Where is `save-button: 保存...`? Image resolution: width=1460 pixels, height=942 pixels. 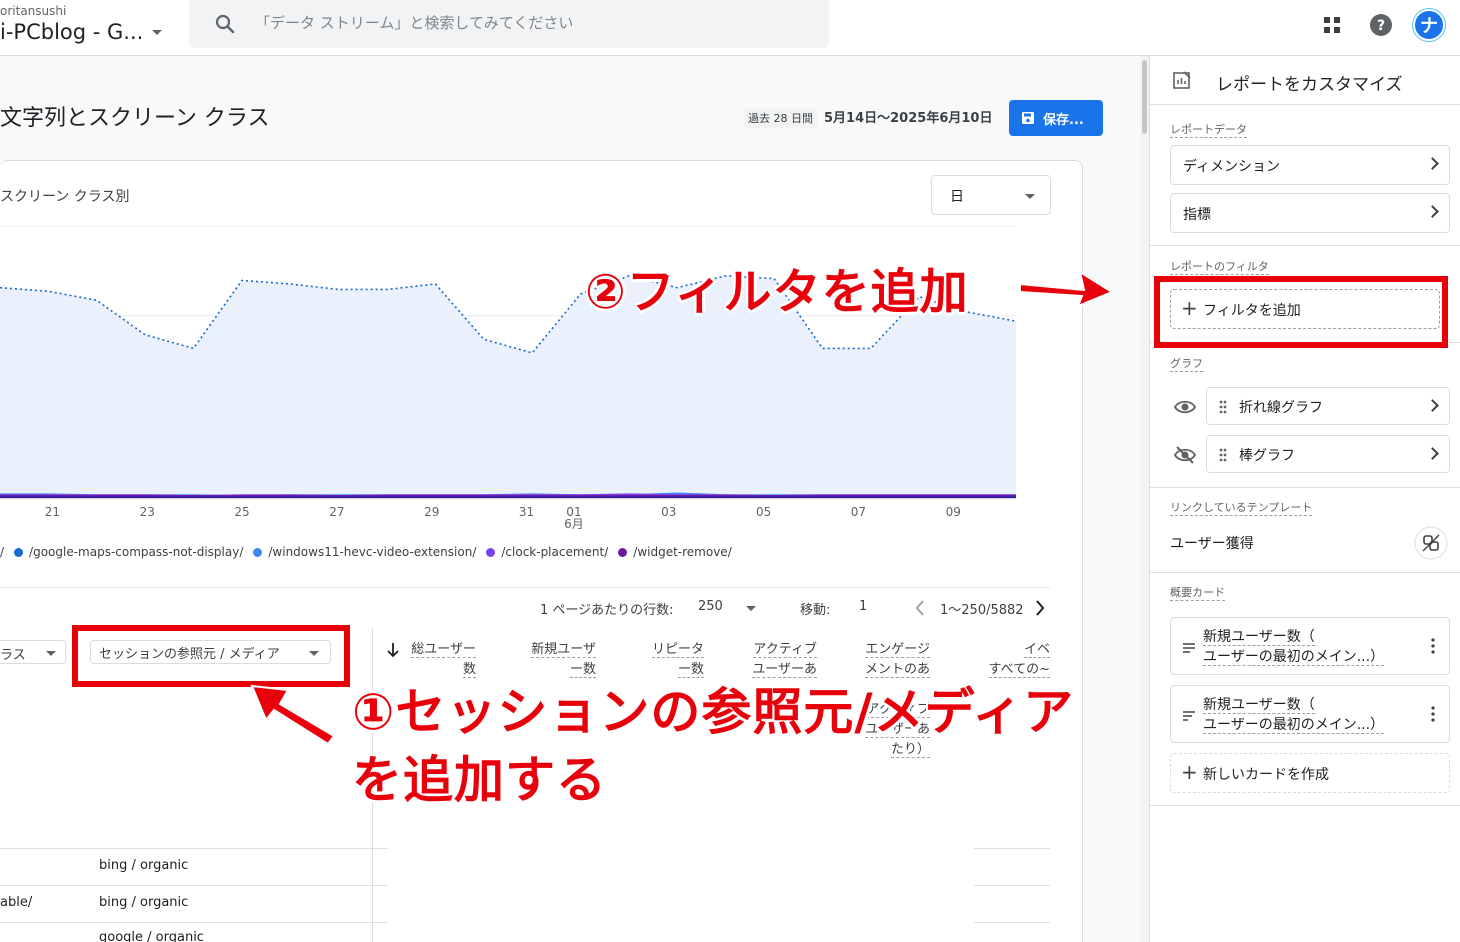
save-button: 保存... is located at coordinates (1056, 118).